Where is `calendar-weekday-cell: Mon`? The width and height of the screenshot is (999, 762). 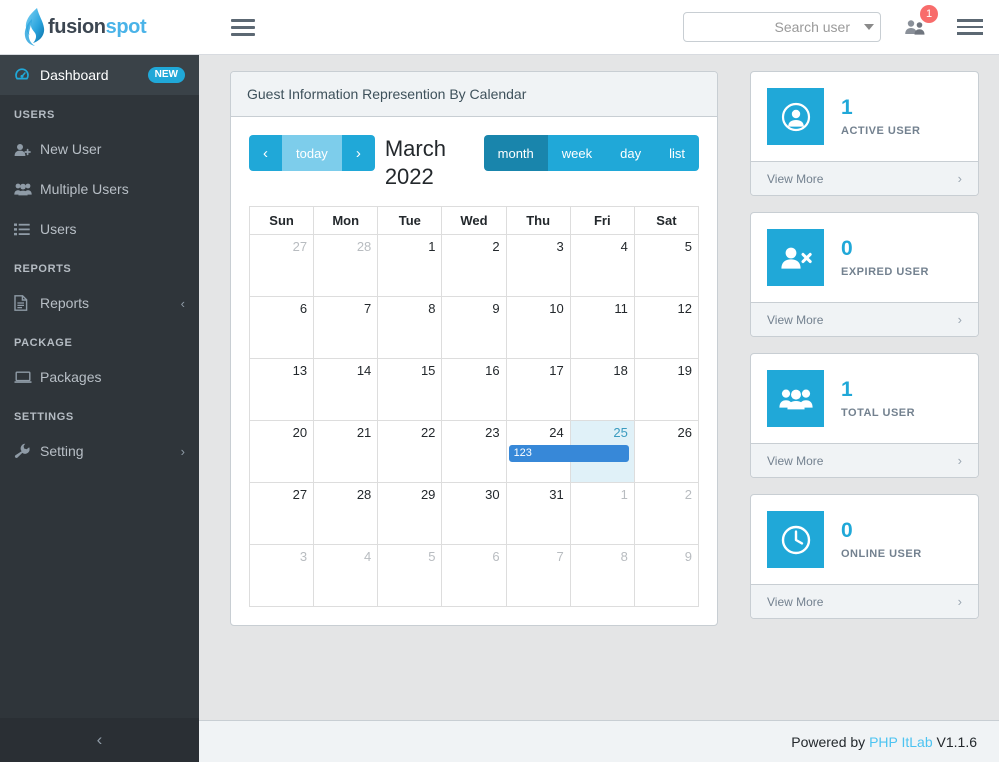 calendar-weekday-cell: Mon is located at coordinates (346, 220).